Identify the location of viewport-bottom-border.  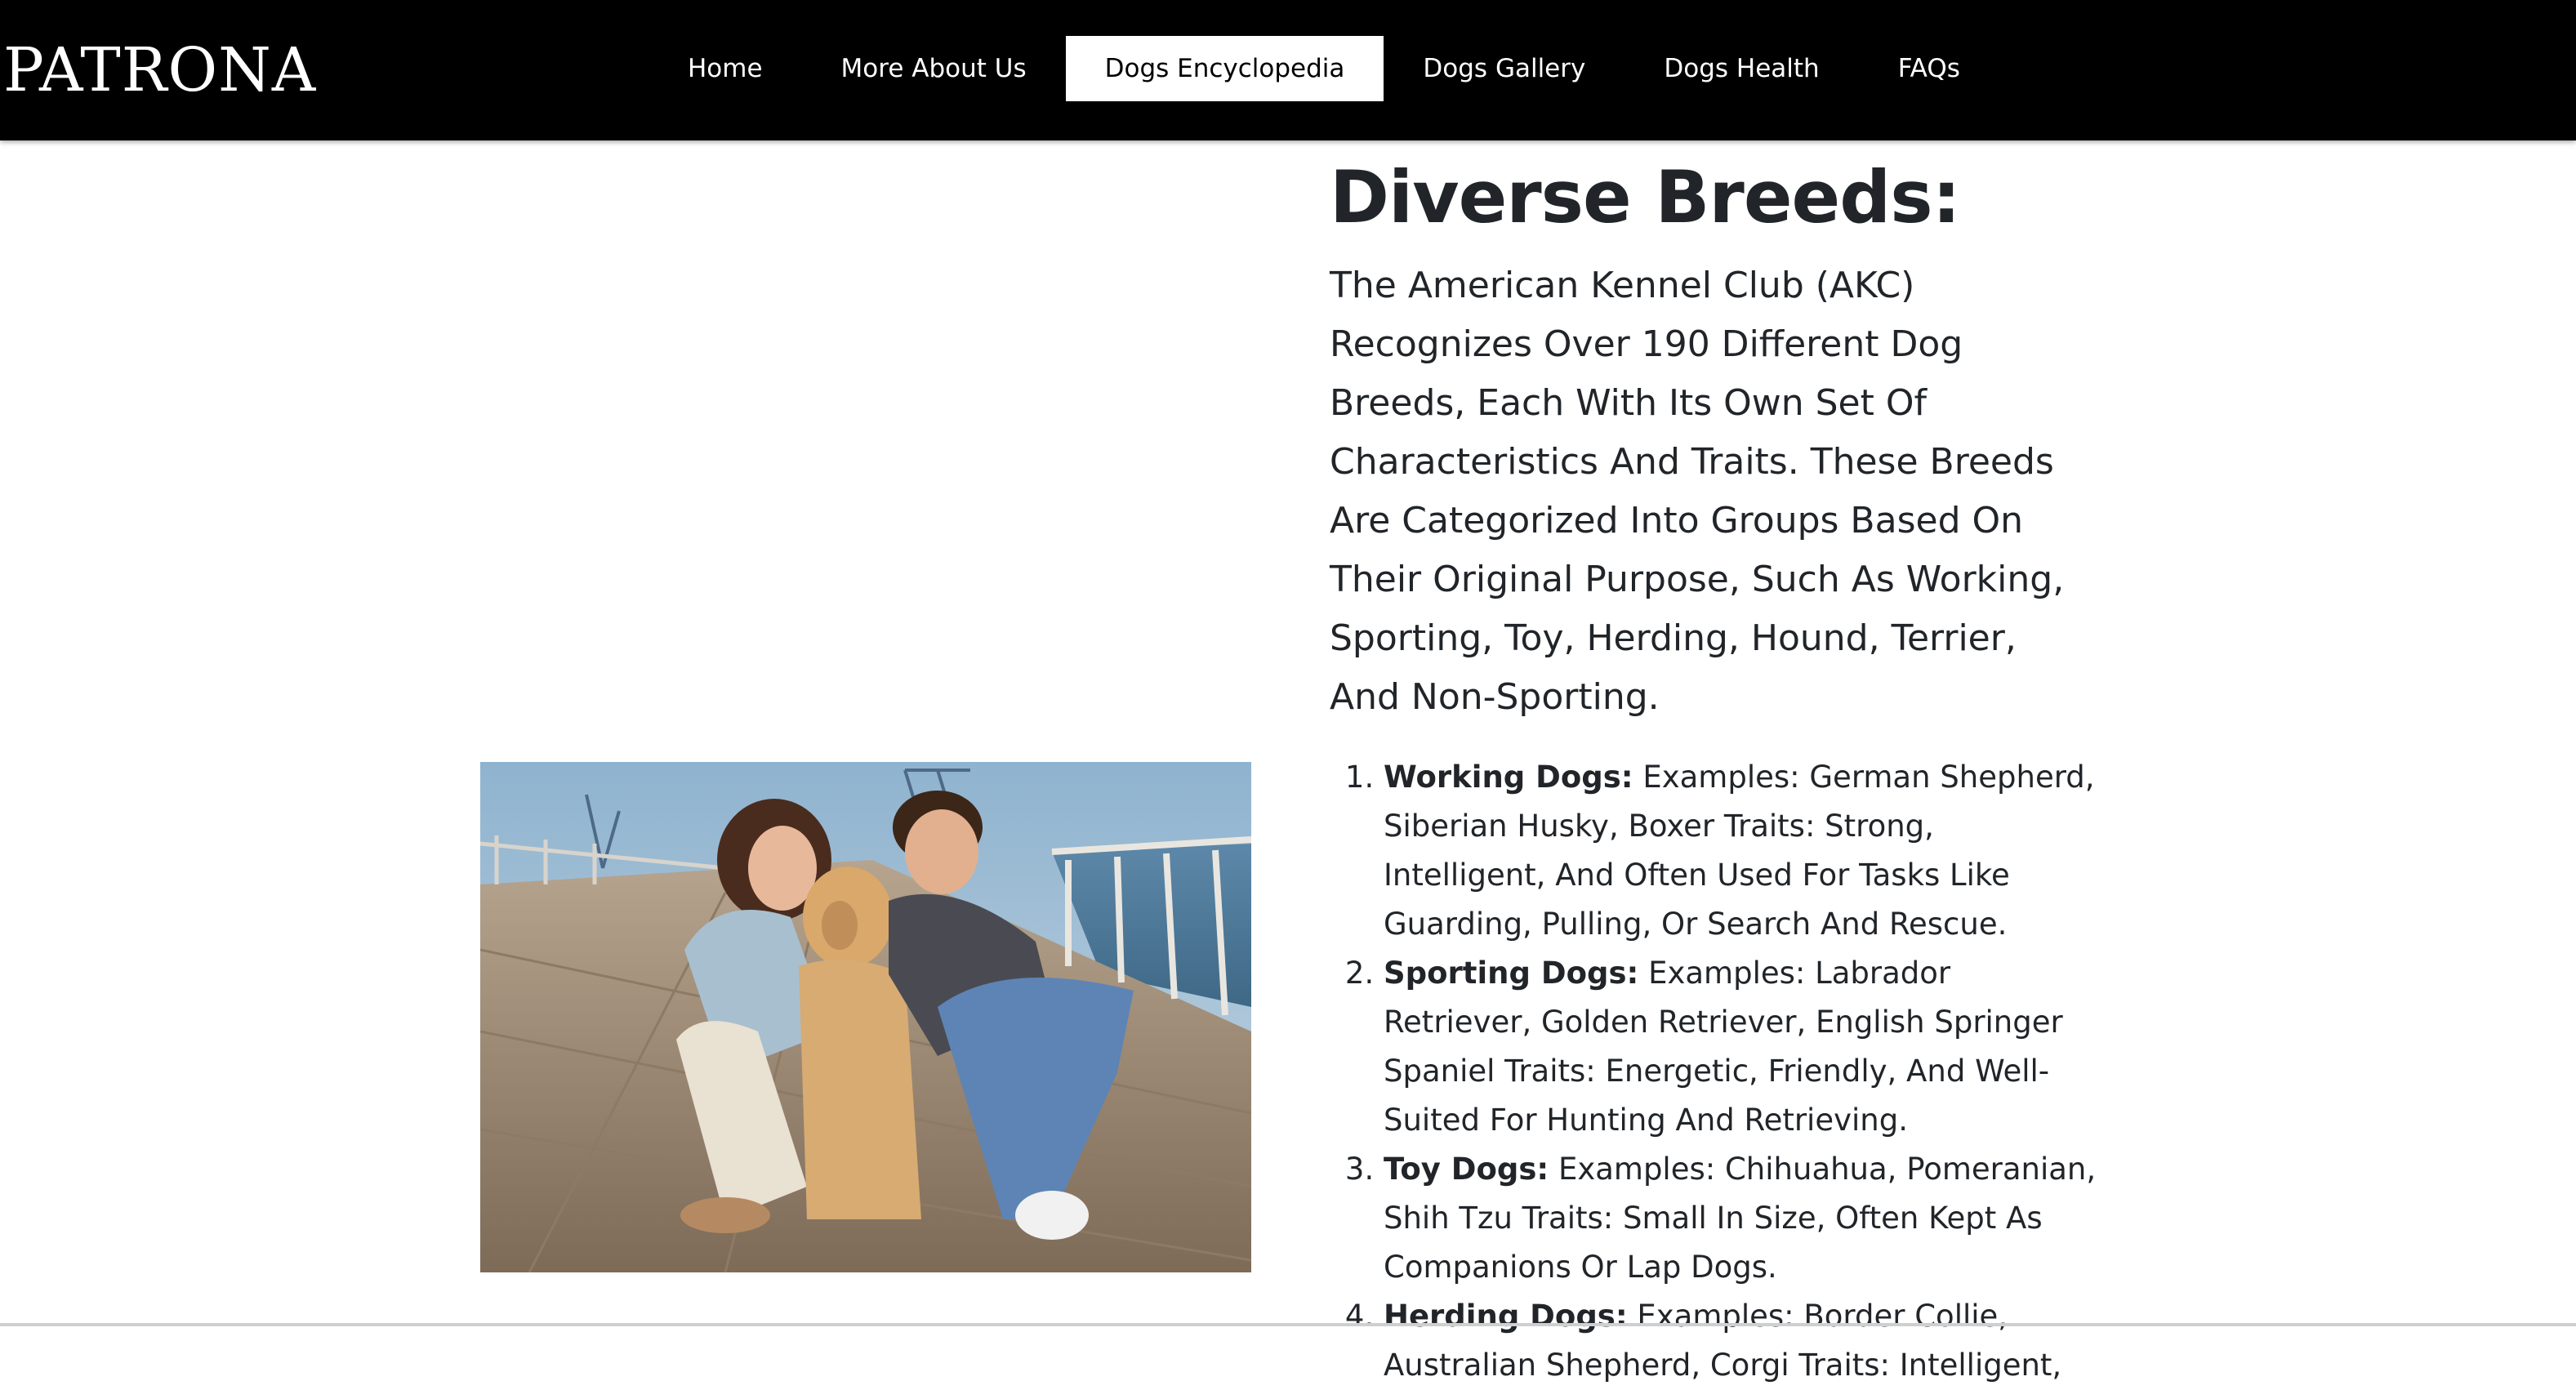
(1288, 1325).